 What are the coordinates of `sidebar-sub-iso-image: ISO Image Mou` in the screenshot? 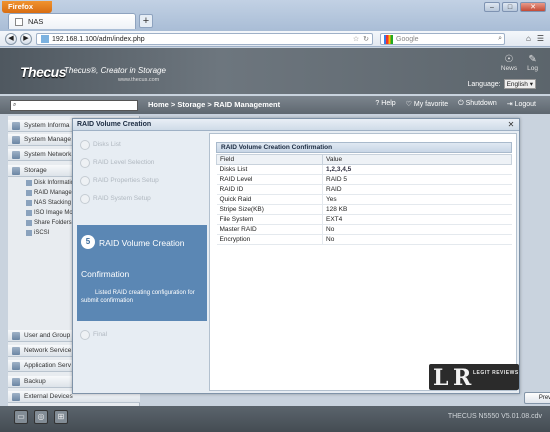 It's located at (51, 213).